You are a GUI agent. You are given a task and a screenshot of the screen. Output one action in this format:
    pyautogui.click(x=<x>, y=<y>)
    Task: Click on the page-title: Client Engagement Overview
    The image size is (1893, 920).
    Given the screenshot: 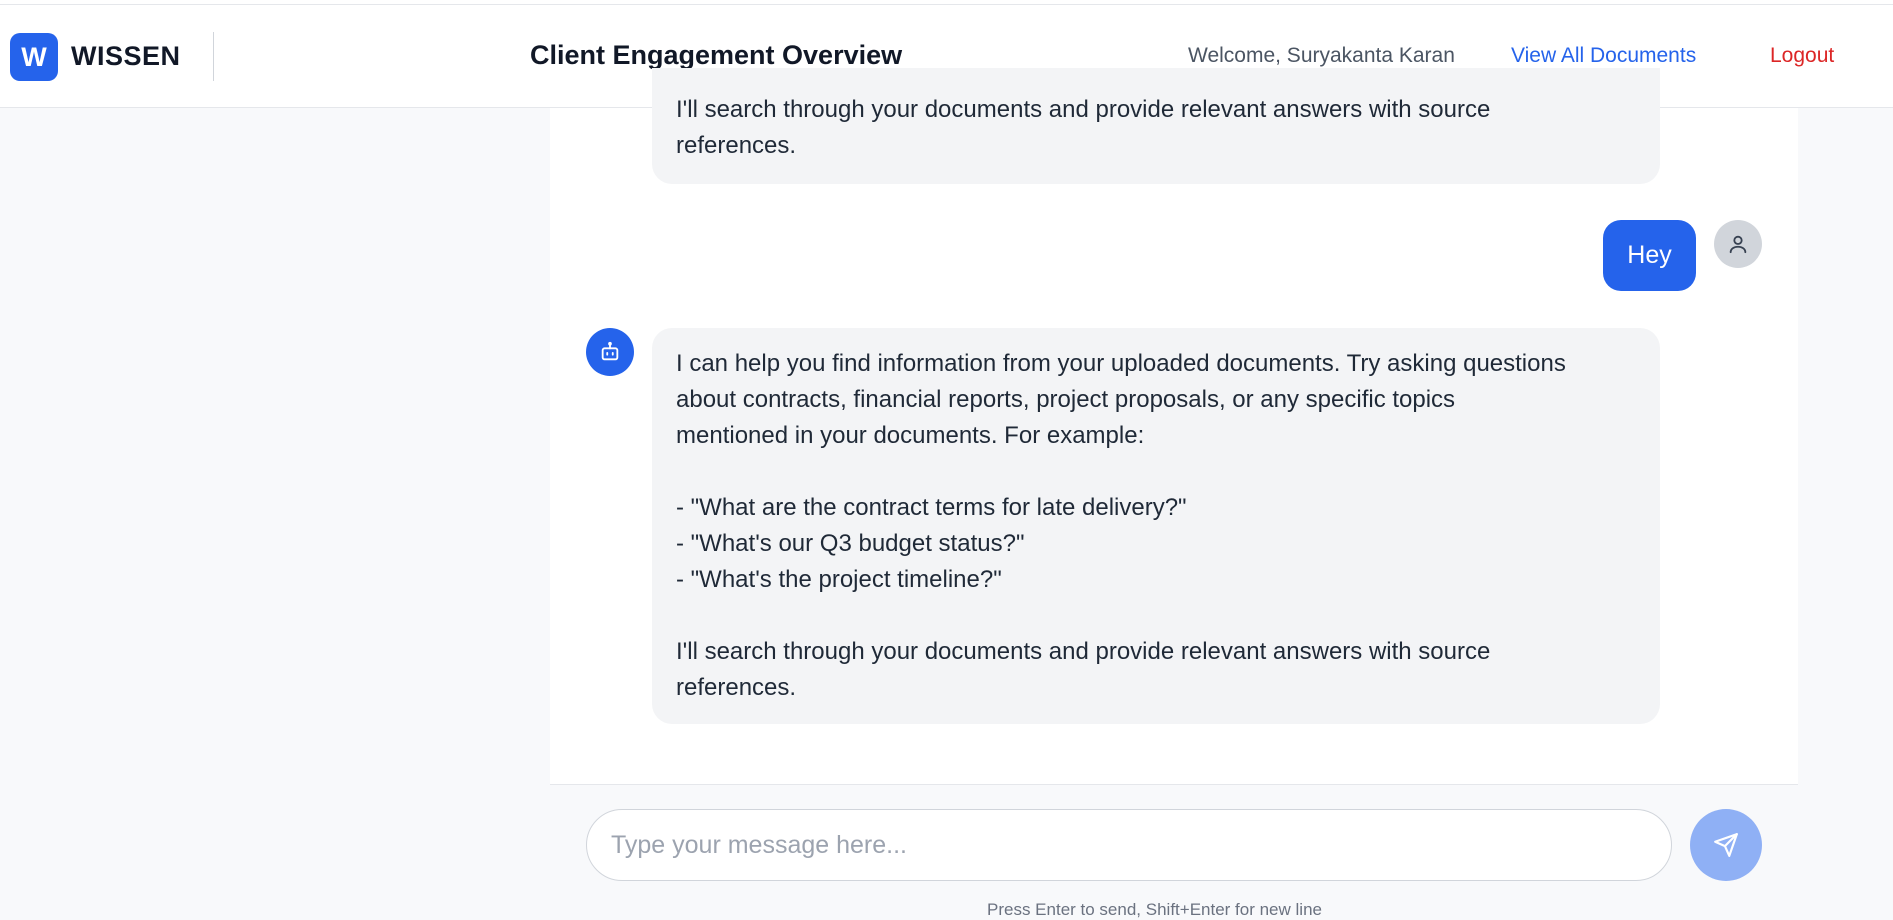 What is the action you would take?
    pyautogui.click(x=716, y=55)
    